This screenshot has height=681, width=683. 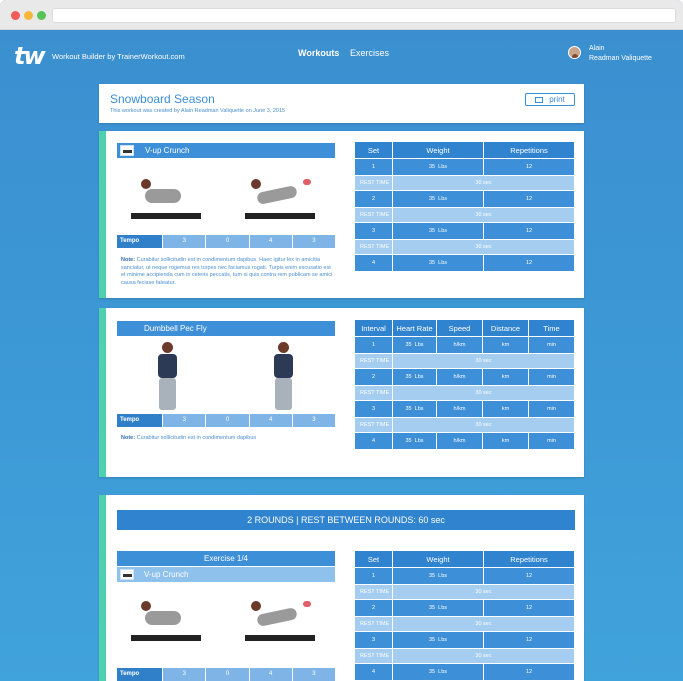 What do you see at coordinates (226, 328) in the screenshot?
I see `exercise-title-bar: Dumbbell Pec Fly` at bounding box center [226, 328].